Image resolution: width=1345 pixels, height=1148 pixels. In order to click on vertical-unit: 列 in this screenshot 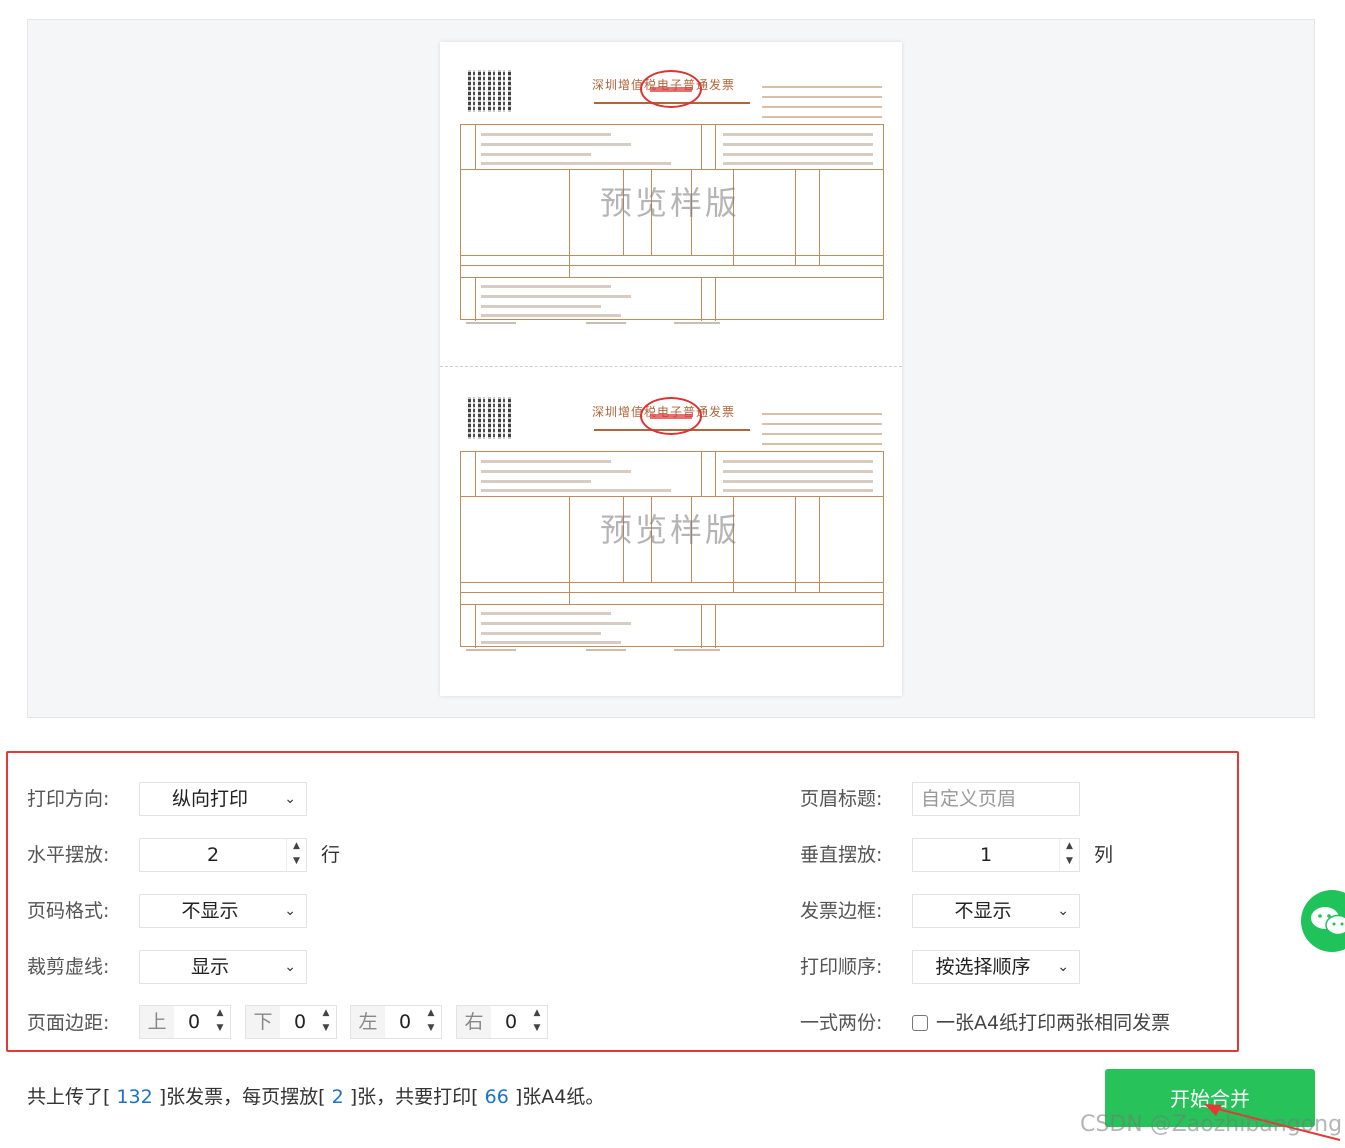, I will do `click(1104, 855)`.